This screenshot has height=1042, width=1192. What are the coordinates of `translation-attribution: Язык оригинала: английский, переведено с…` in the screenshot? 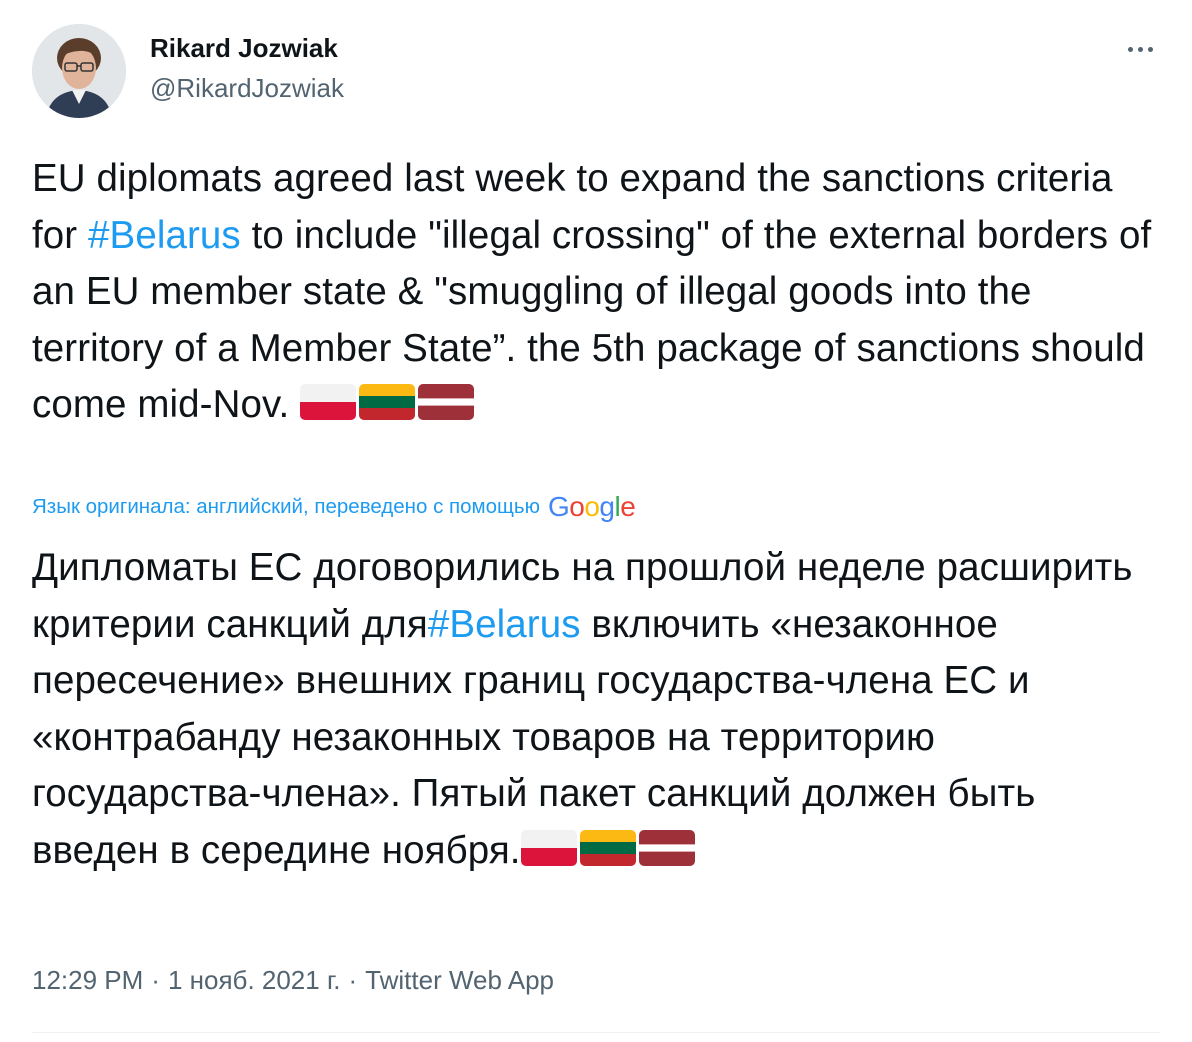 It's located at (334, 507).